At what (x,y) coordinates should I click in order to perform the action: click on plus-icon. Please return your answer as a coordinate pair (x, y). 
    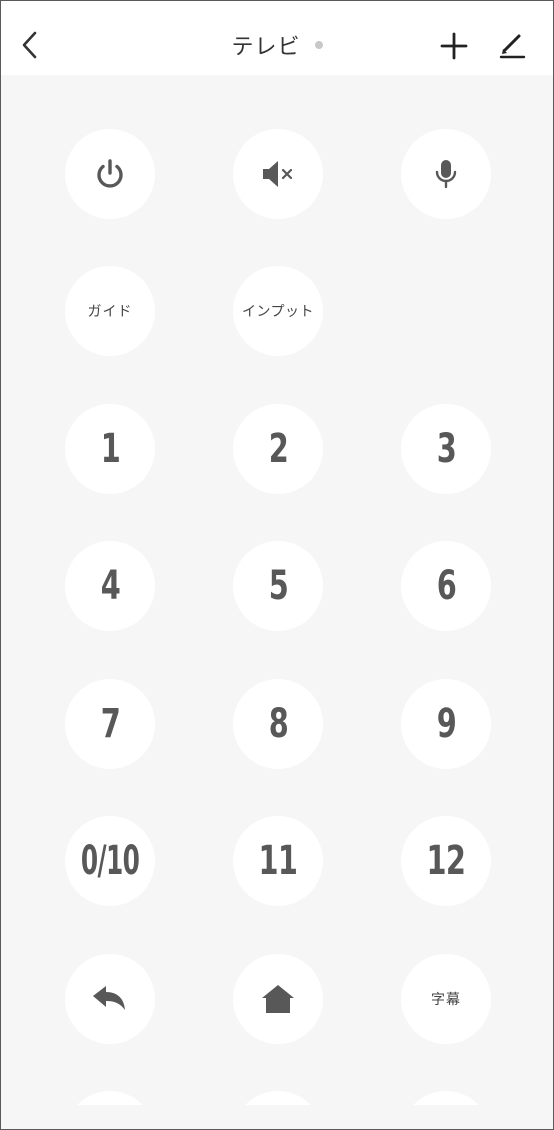
    Looking at the image, I should click on (454, 46).